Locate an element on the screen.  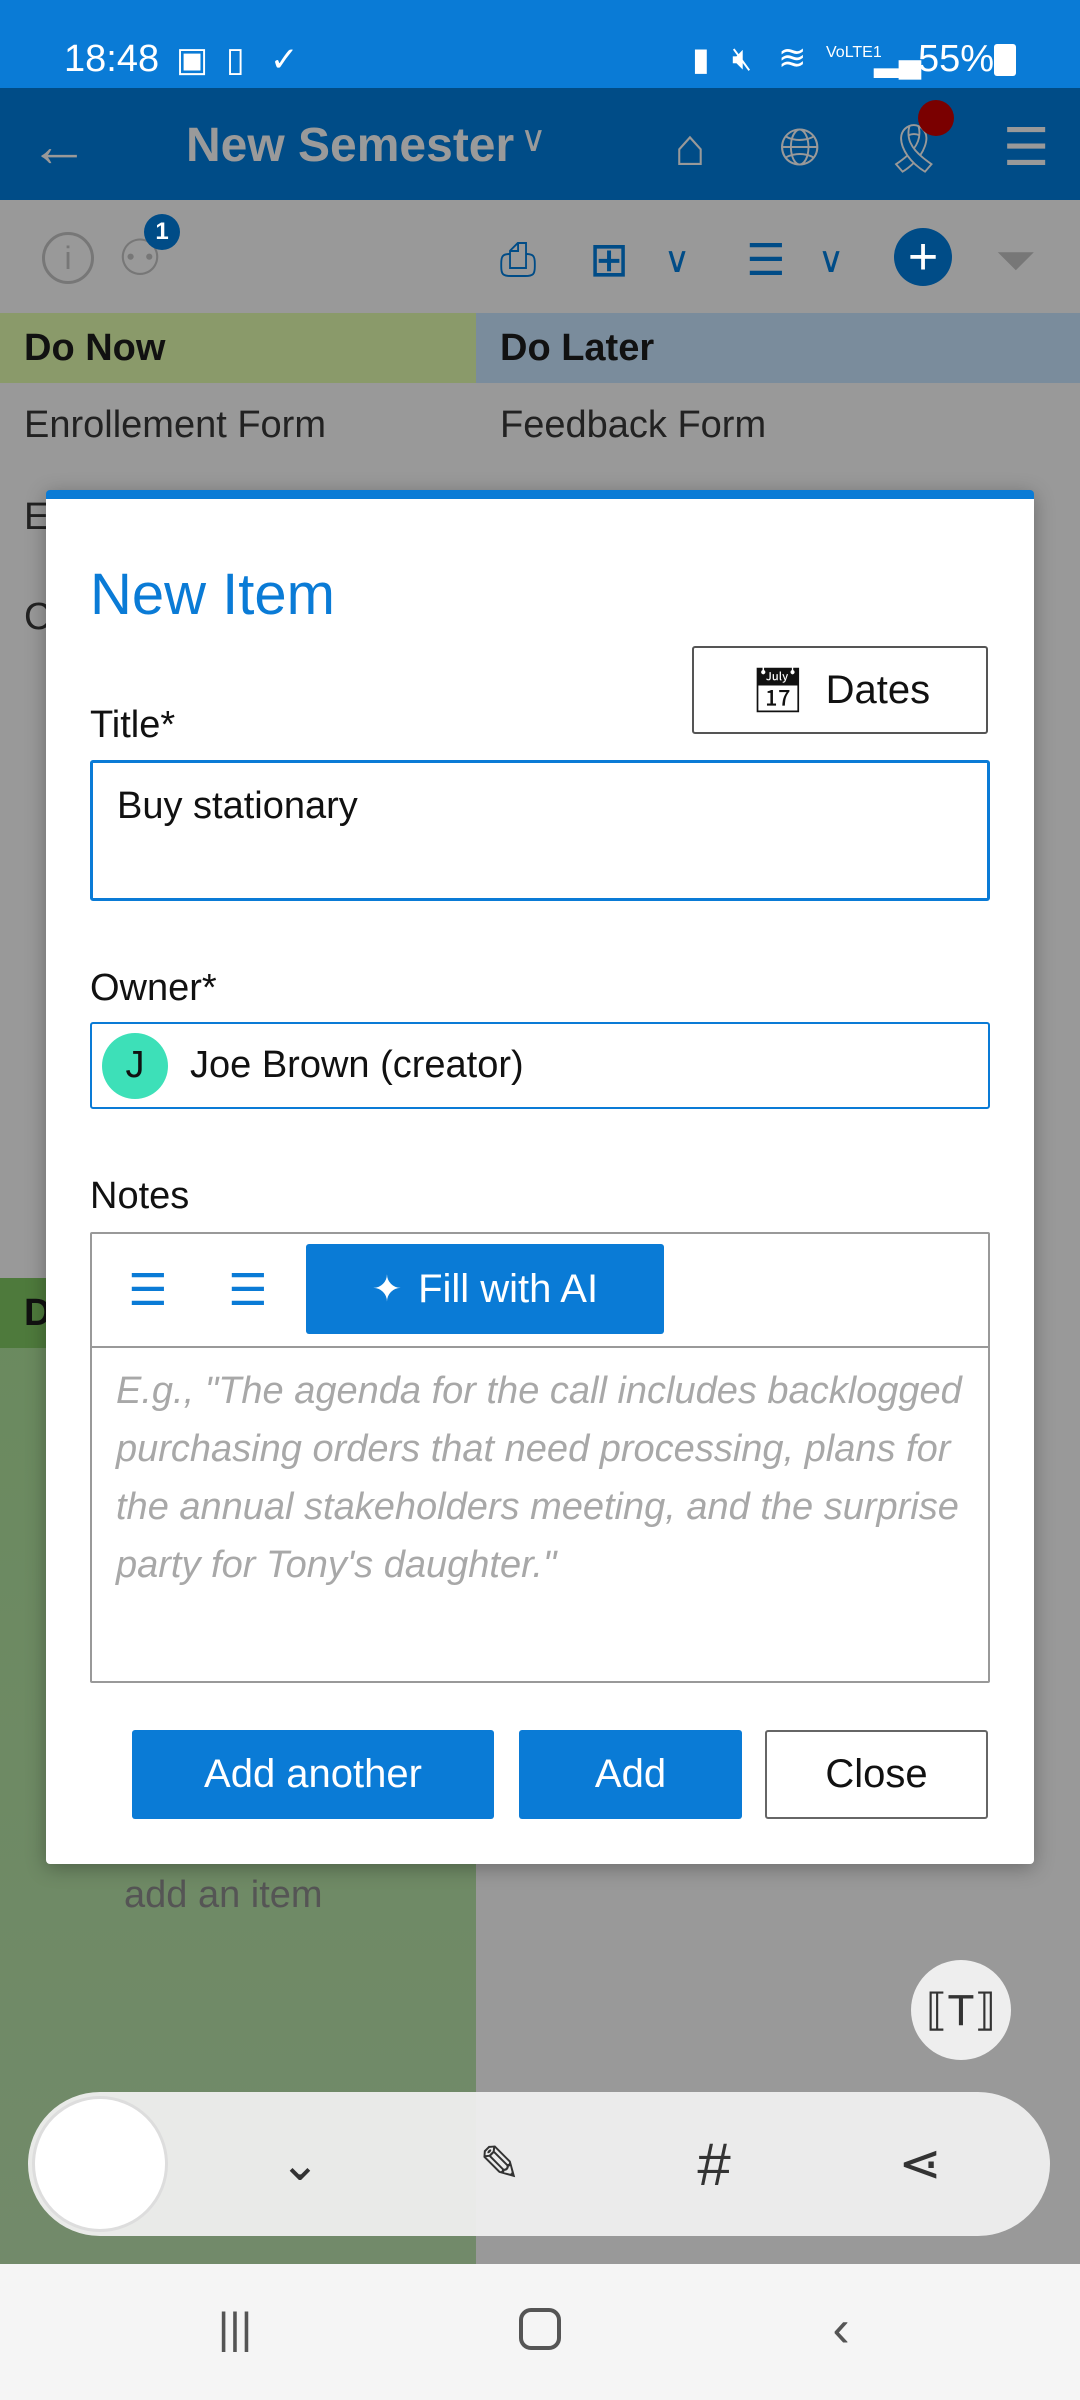
avatar: J is located at coordinates (135, 1065).